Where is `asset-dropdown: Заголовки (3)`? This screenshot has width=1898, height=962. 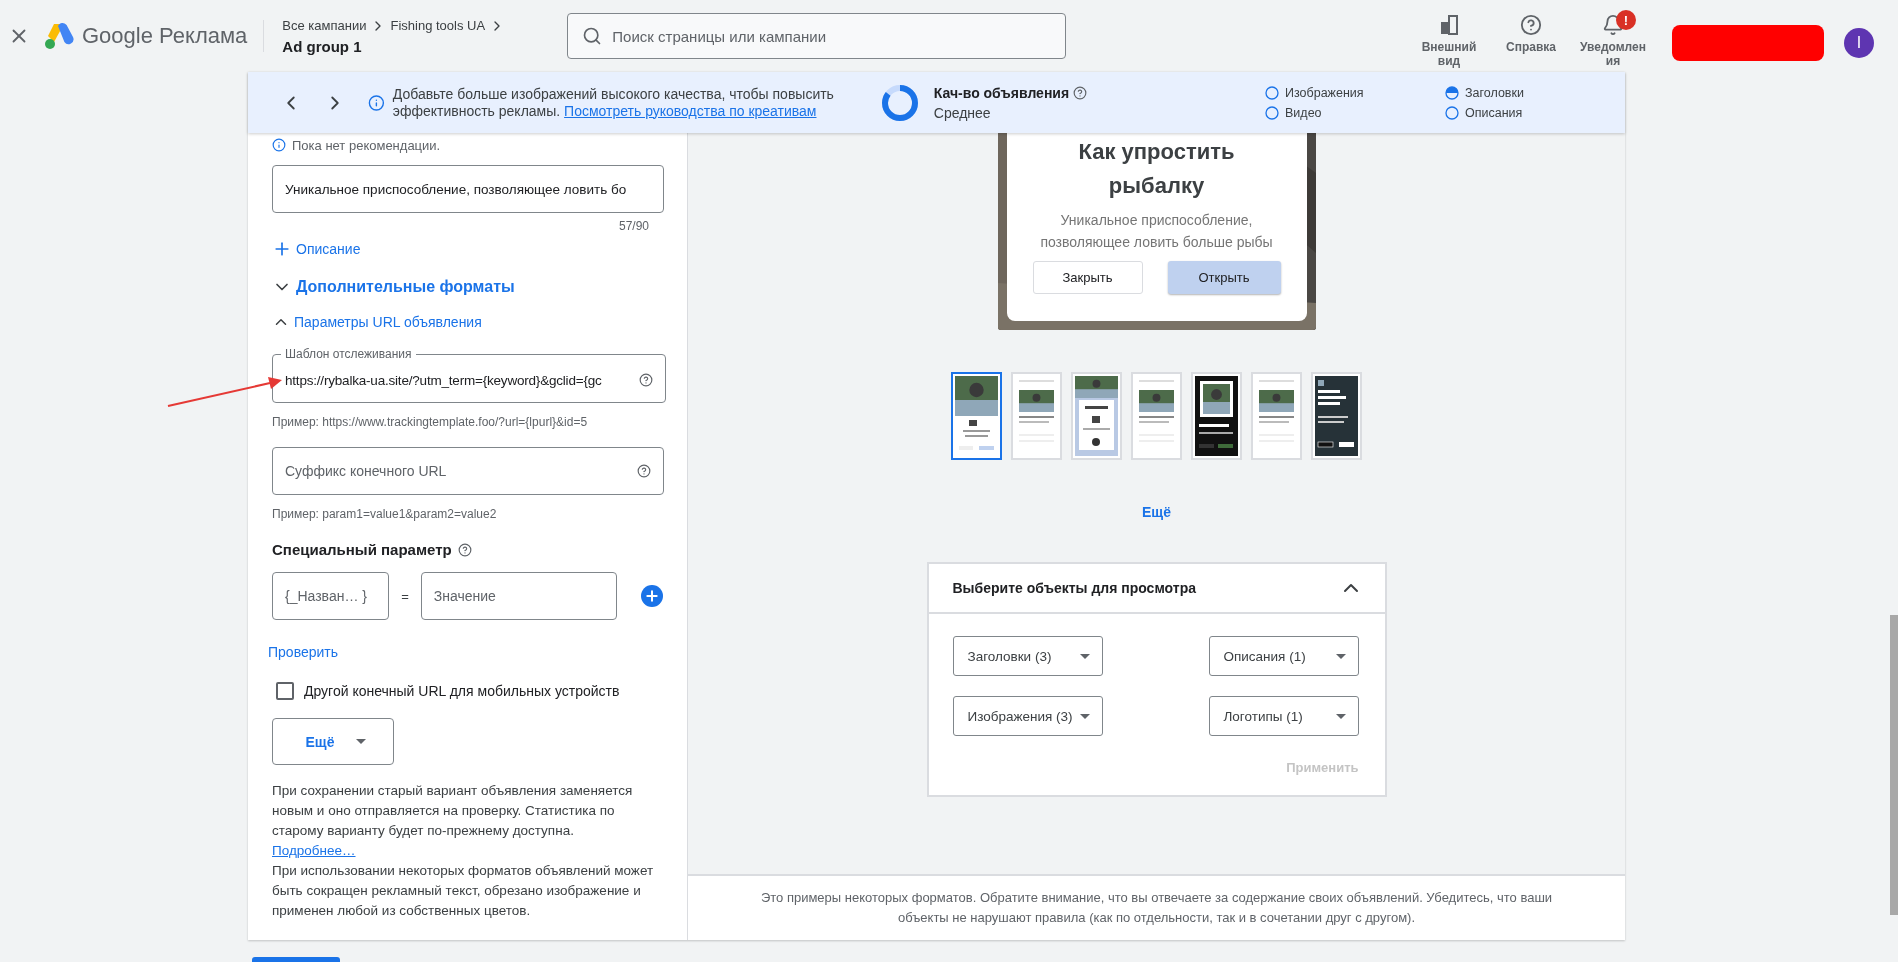 asset-dropdown: Заголовки (3) is located at coordinates (1027, 656).